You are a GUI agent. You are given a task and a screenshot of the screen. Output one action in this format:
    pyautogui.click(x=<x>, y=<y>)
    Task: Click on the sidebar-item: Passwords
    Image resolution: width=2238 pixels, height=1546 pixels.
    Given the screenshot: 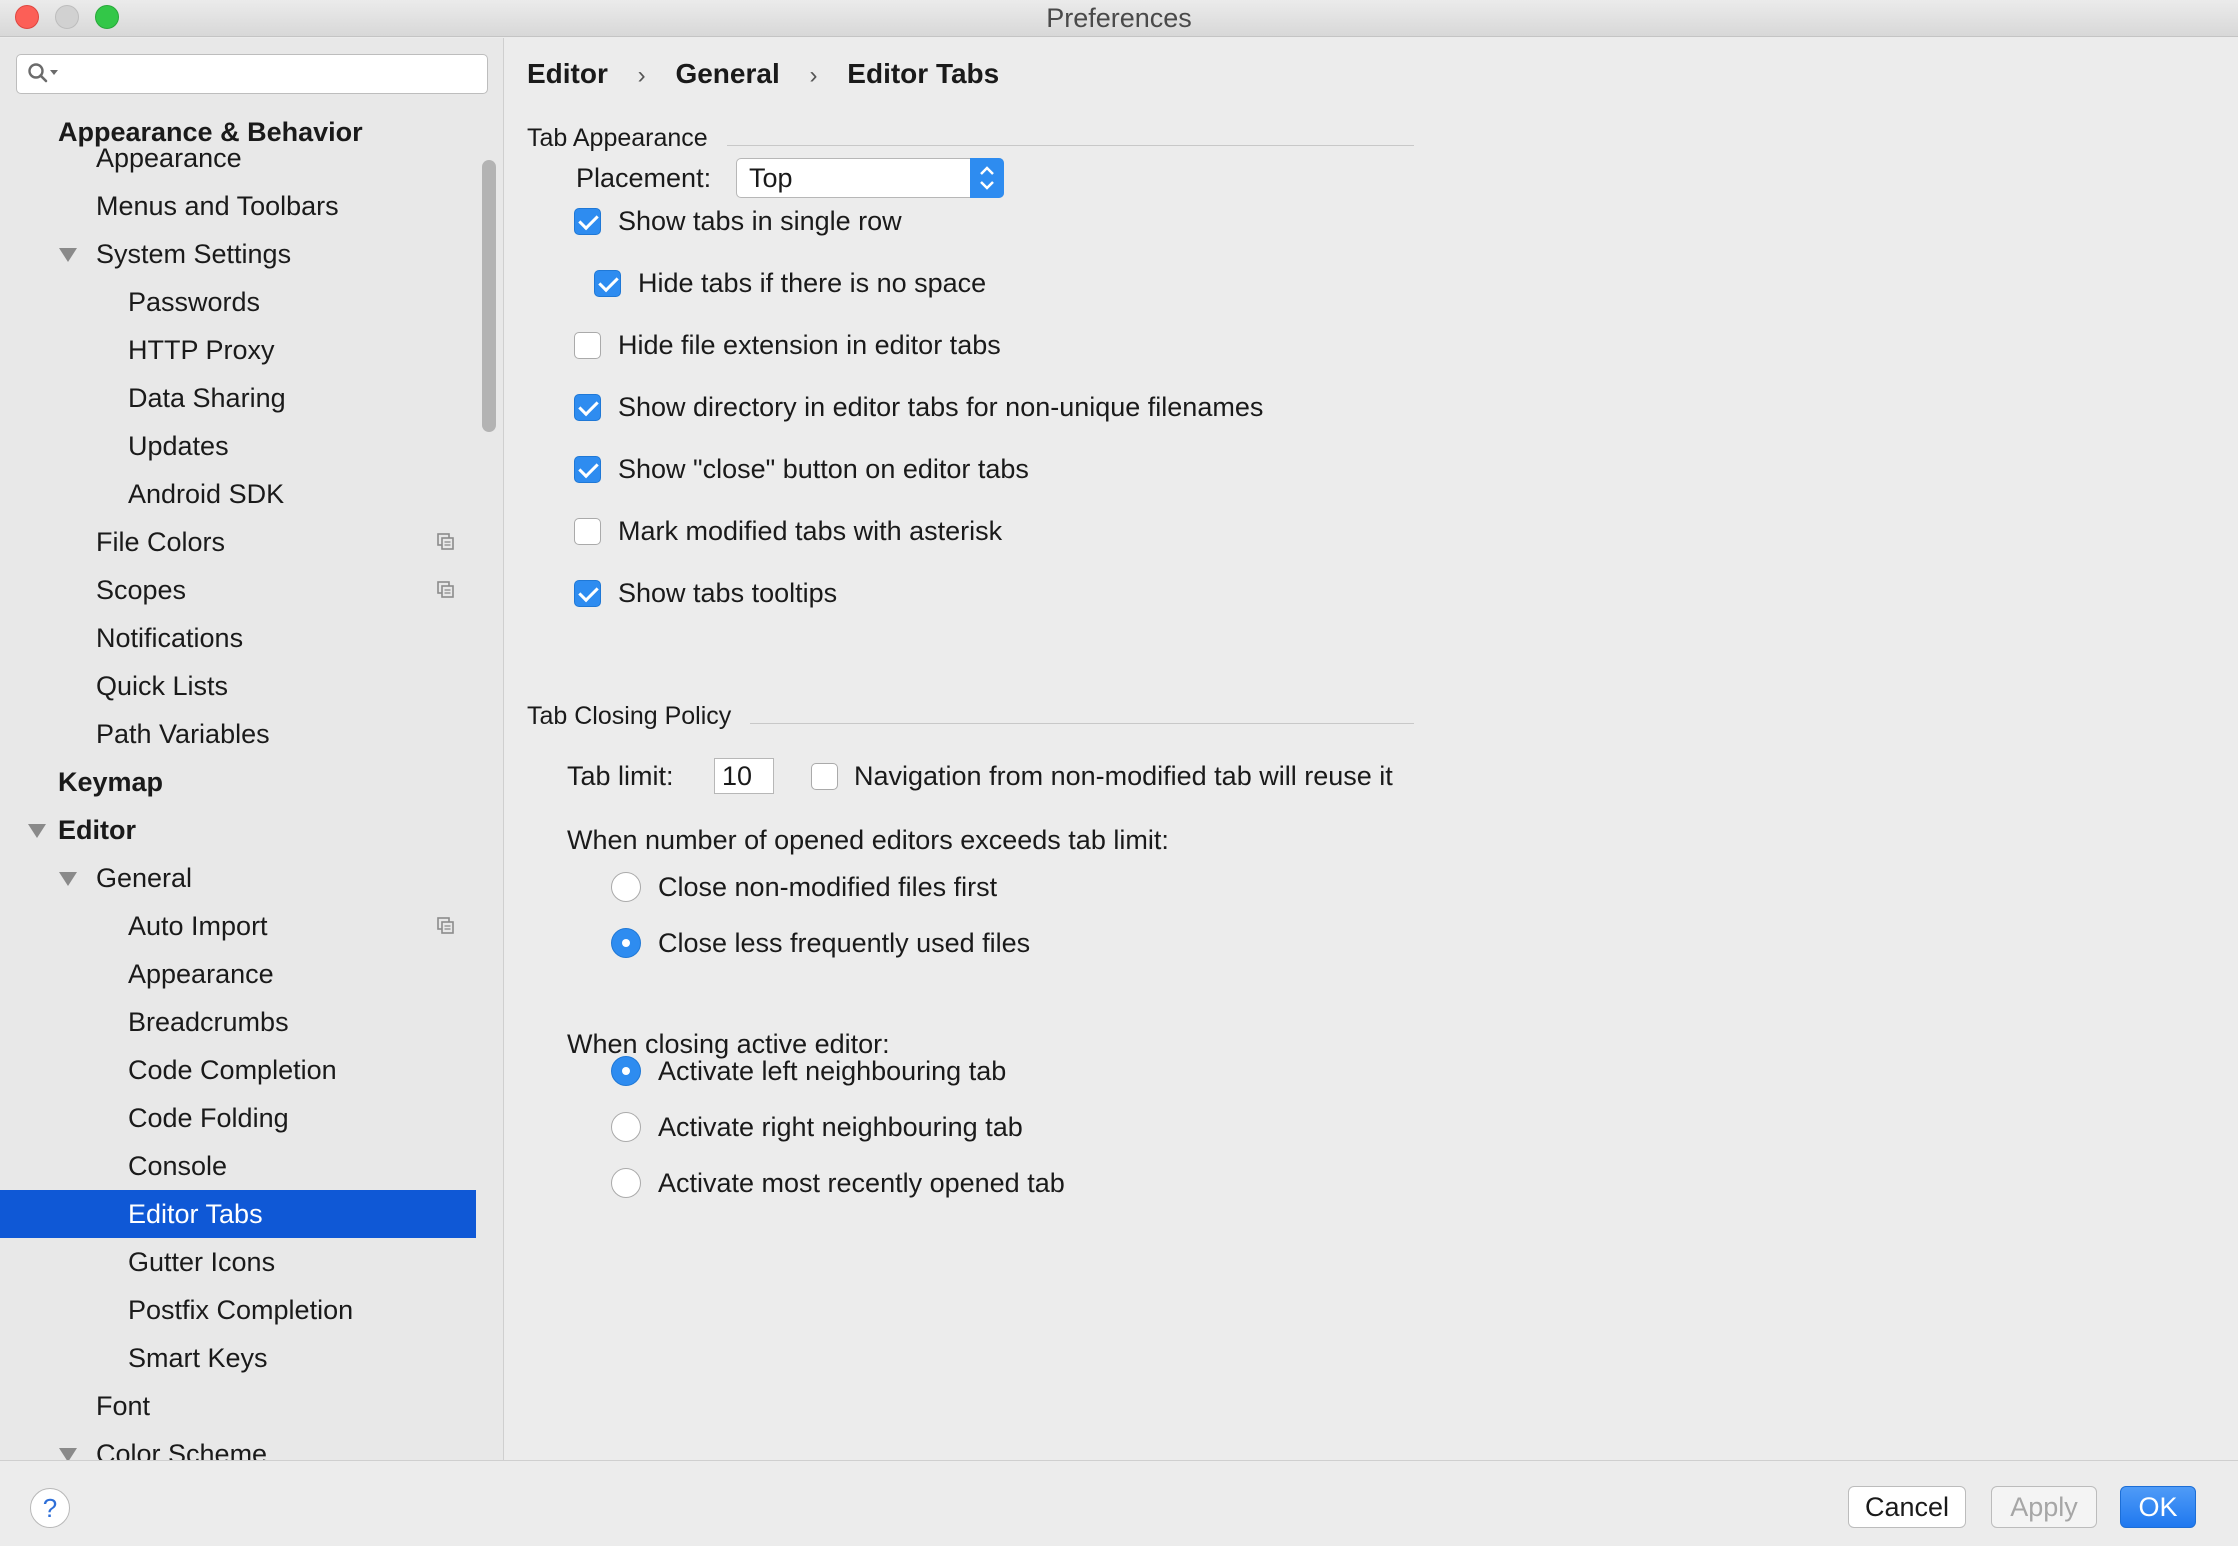 What is the action you would take?
    pyautogui.click(x=238, y=302)
    